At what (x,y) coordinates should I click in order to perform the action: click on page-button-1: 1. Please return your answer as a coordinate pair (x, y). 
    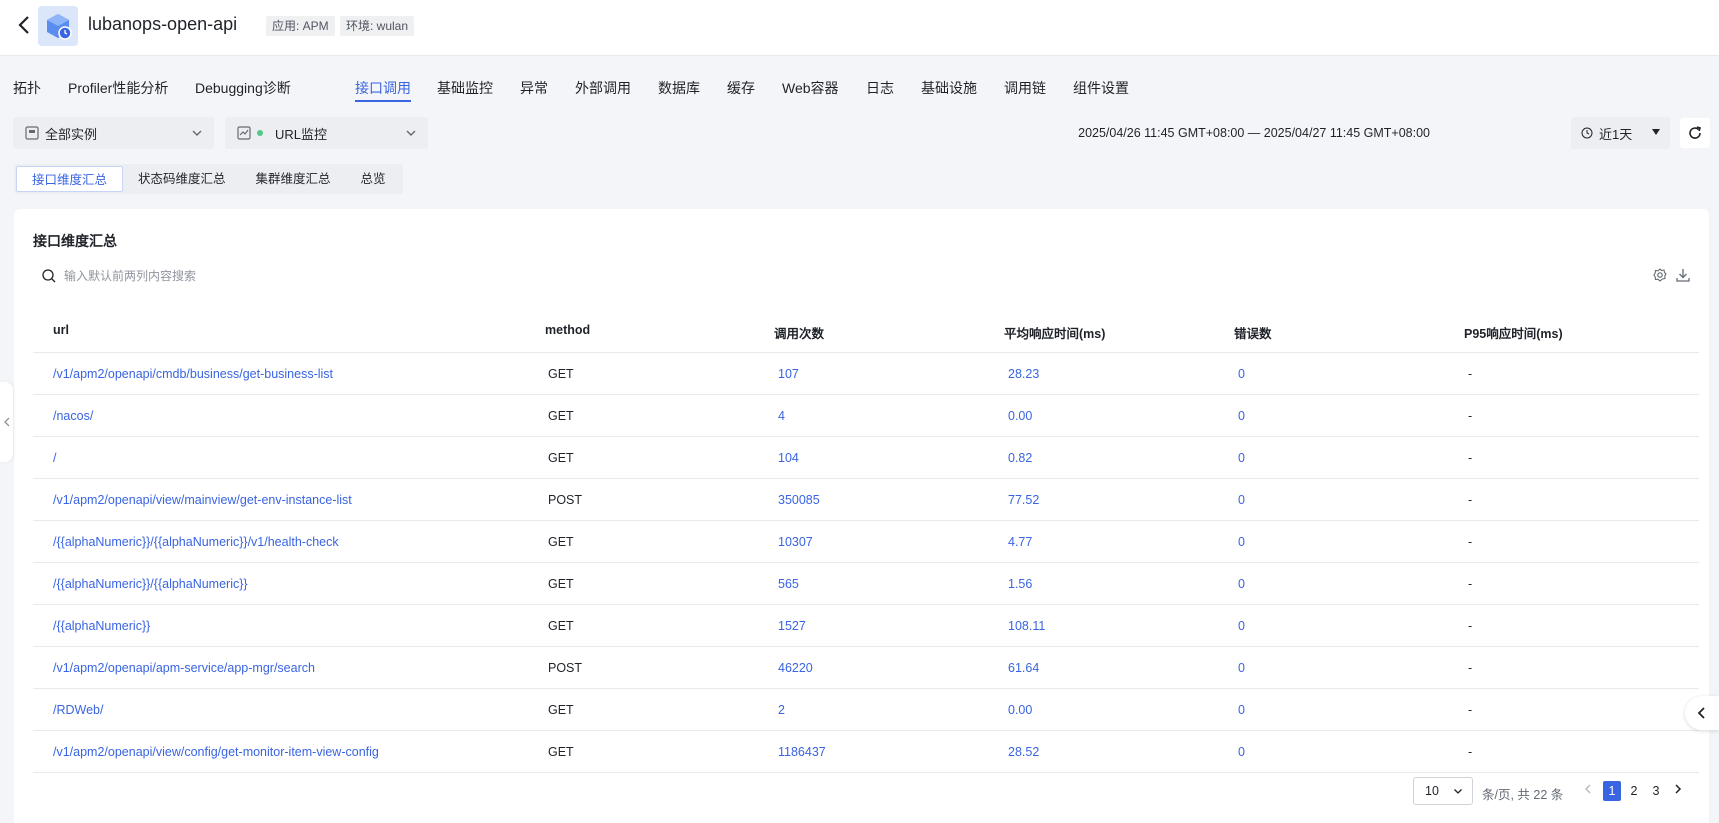
    Looking at the image, I should click on (1612, 791).